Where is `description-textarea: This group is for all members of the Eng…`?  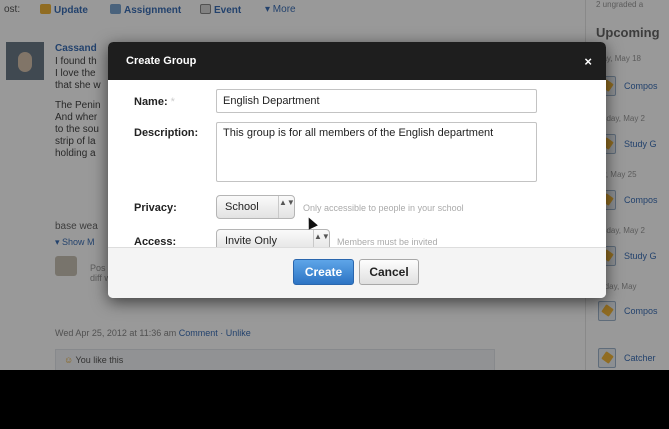 description-textarea: This group is for all members of the Eng… is located at coordinates (376, 152).